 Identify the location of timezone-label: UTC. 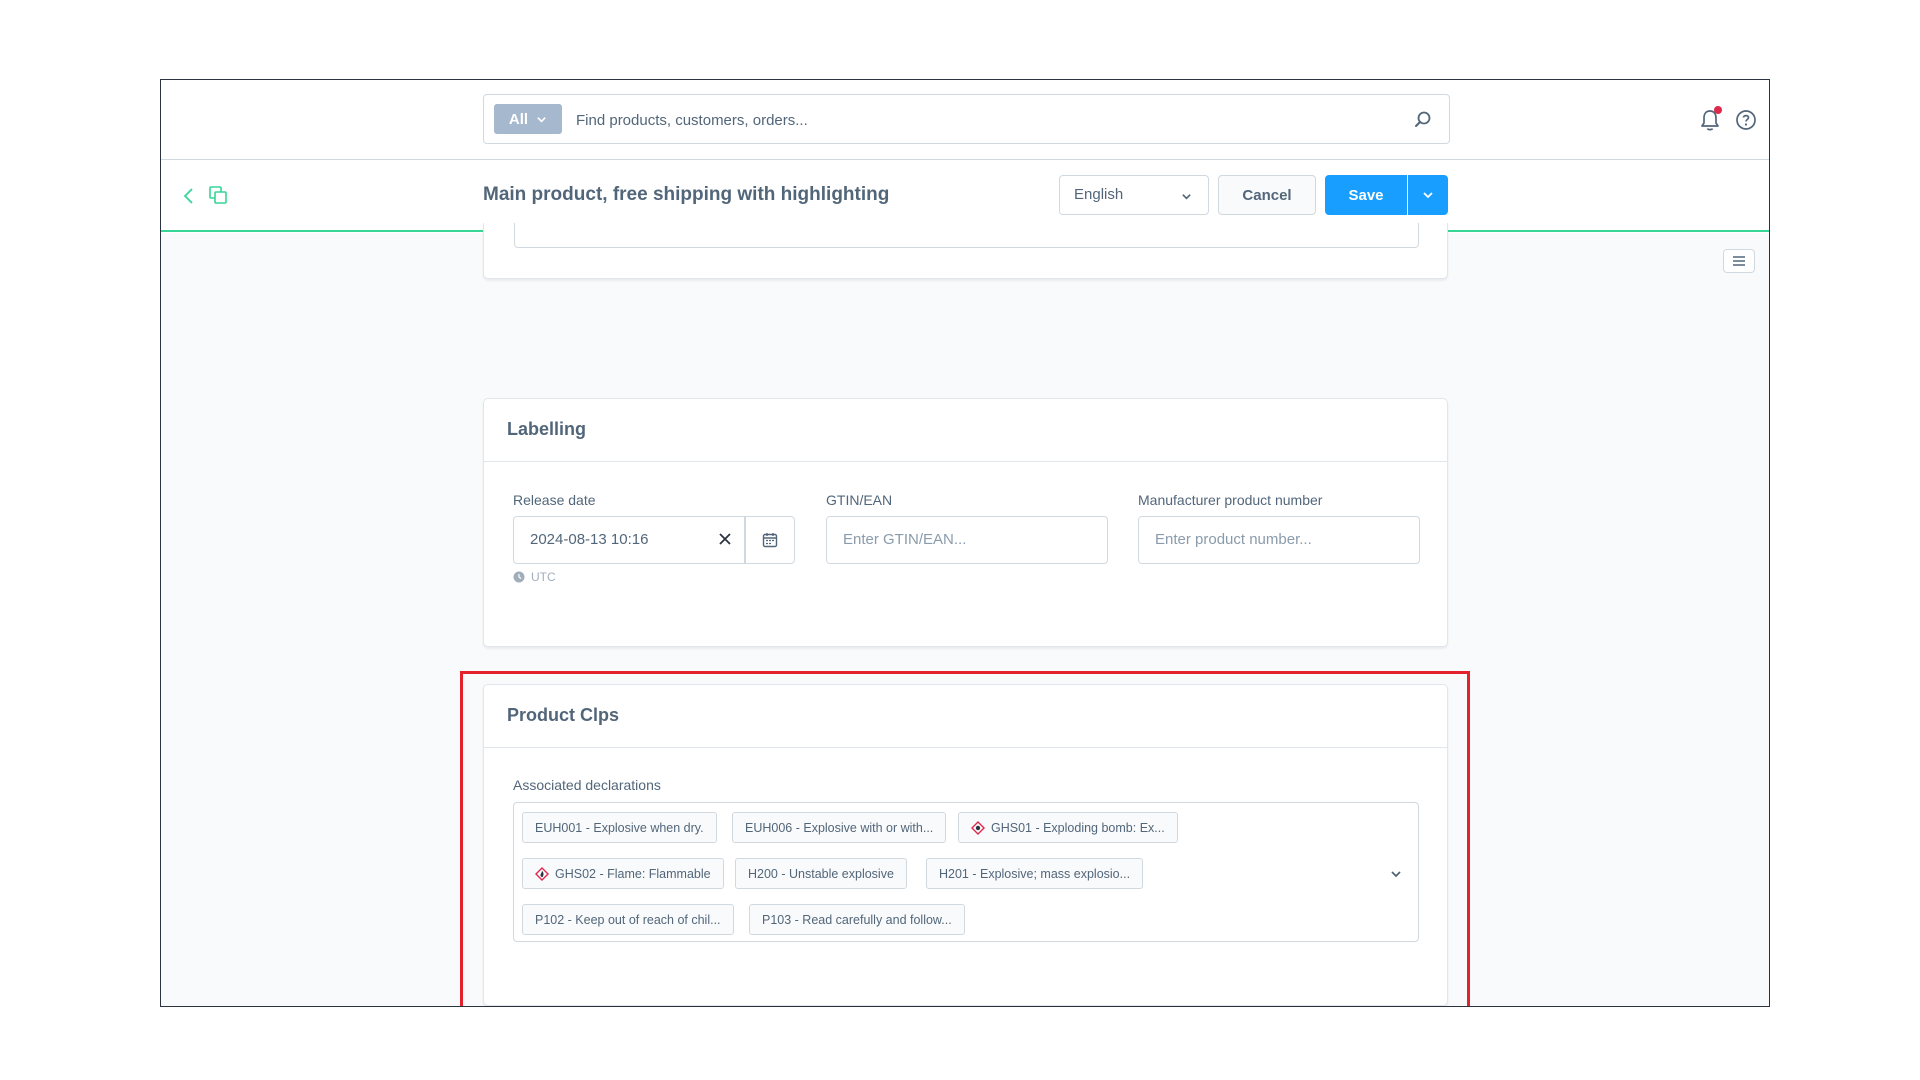
(543, 577).